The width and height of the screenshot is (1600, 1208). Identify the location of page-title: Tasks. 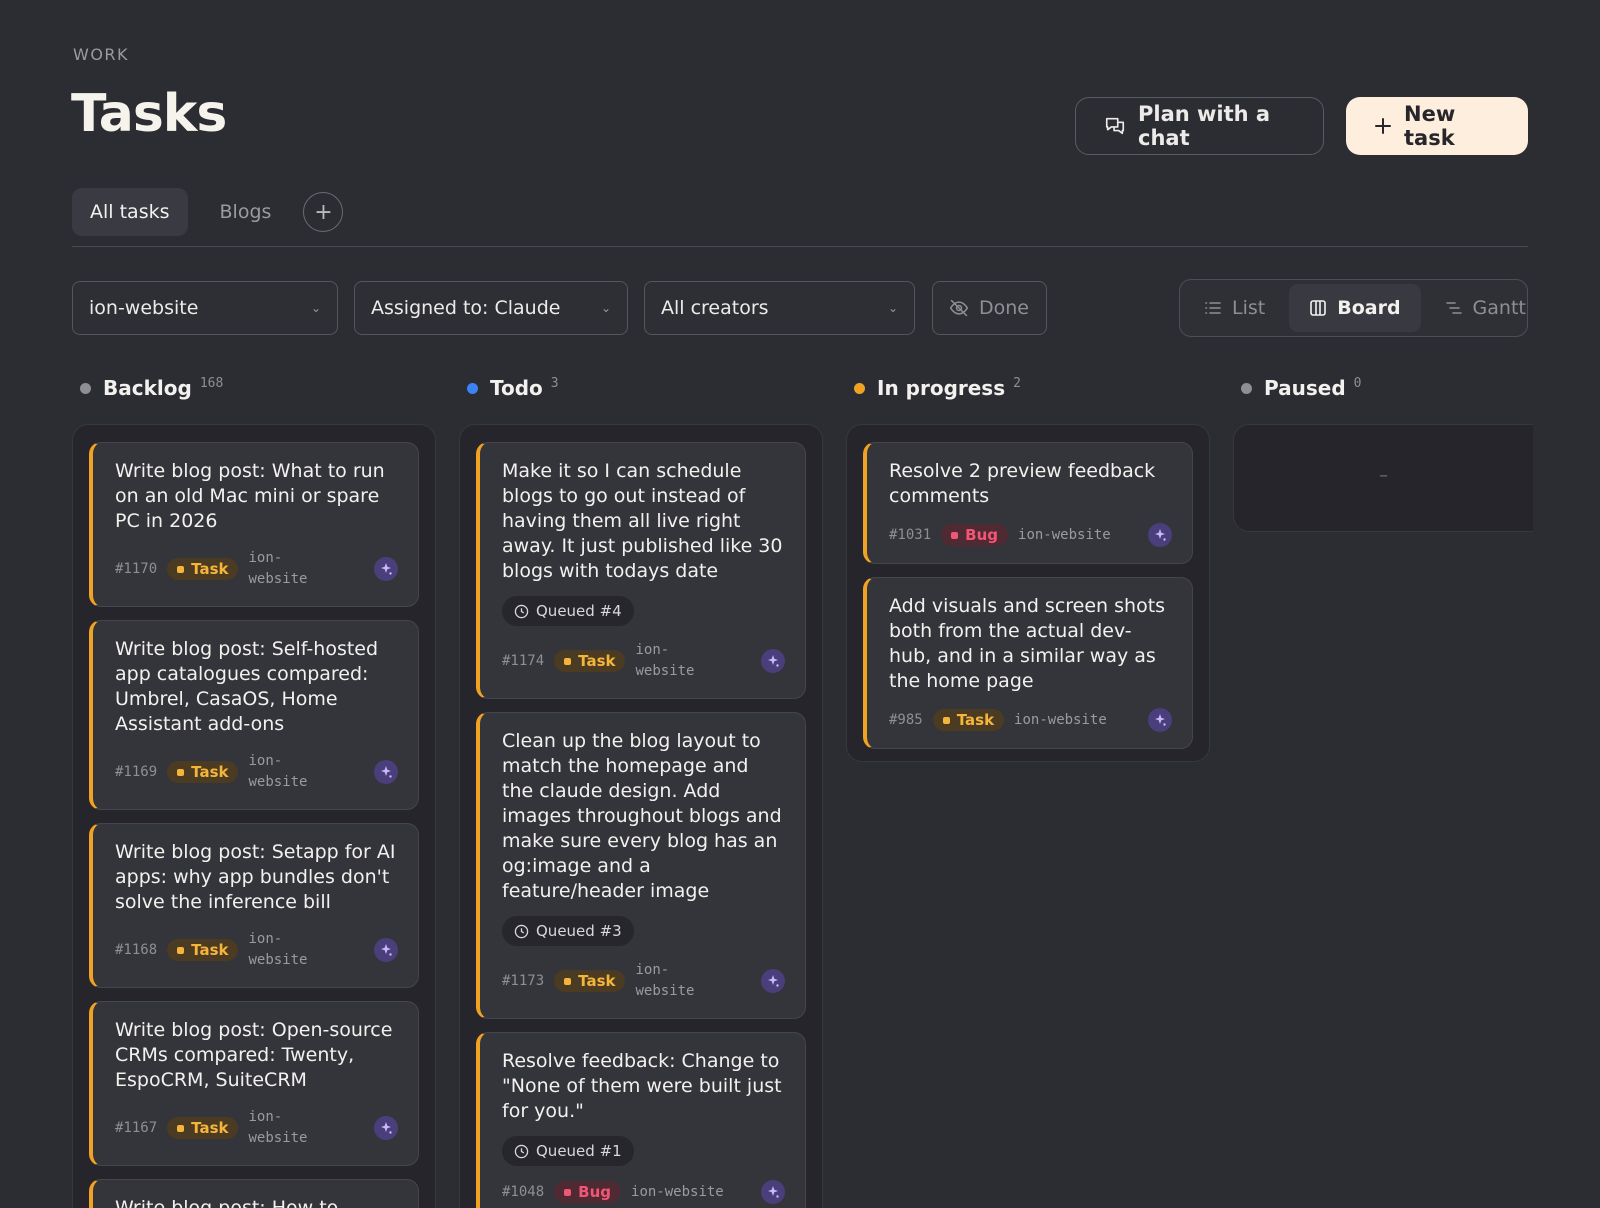
(149, 114).